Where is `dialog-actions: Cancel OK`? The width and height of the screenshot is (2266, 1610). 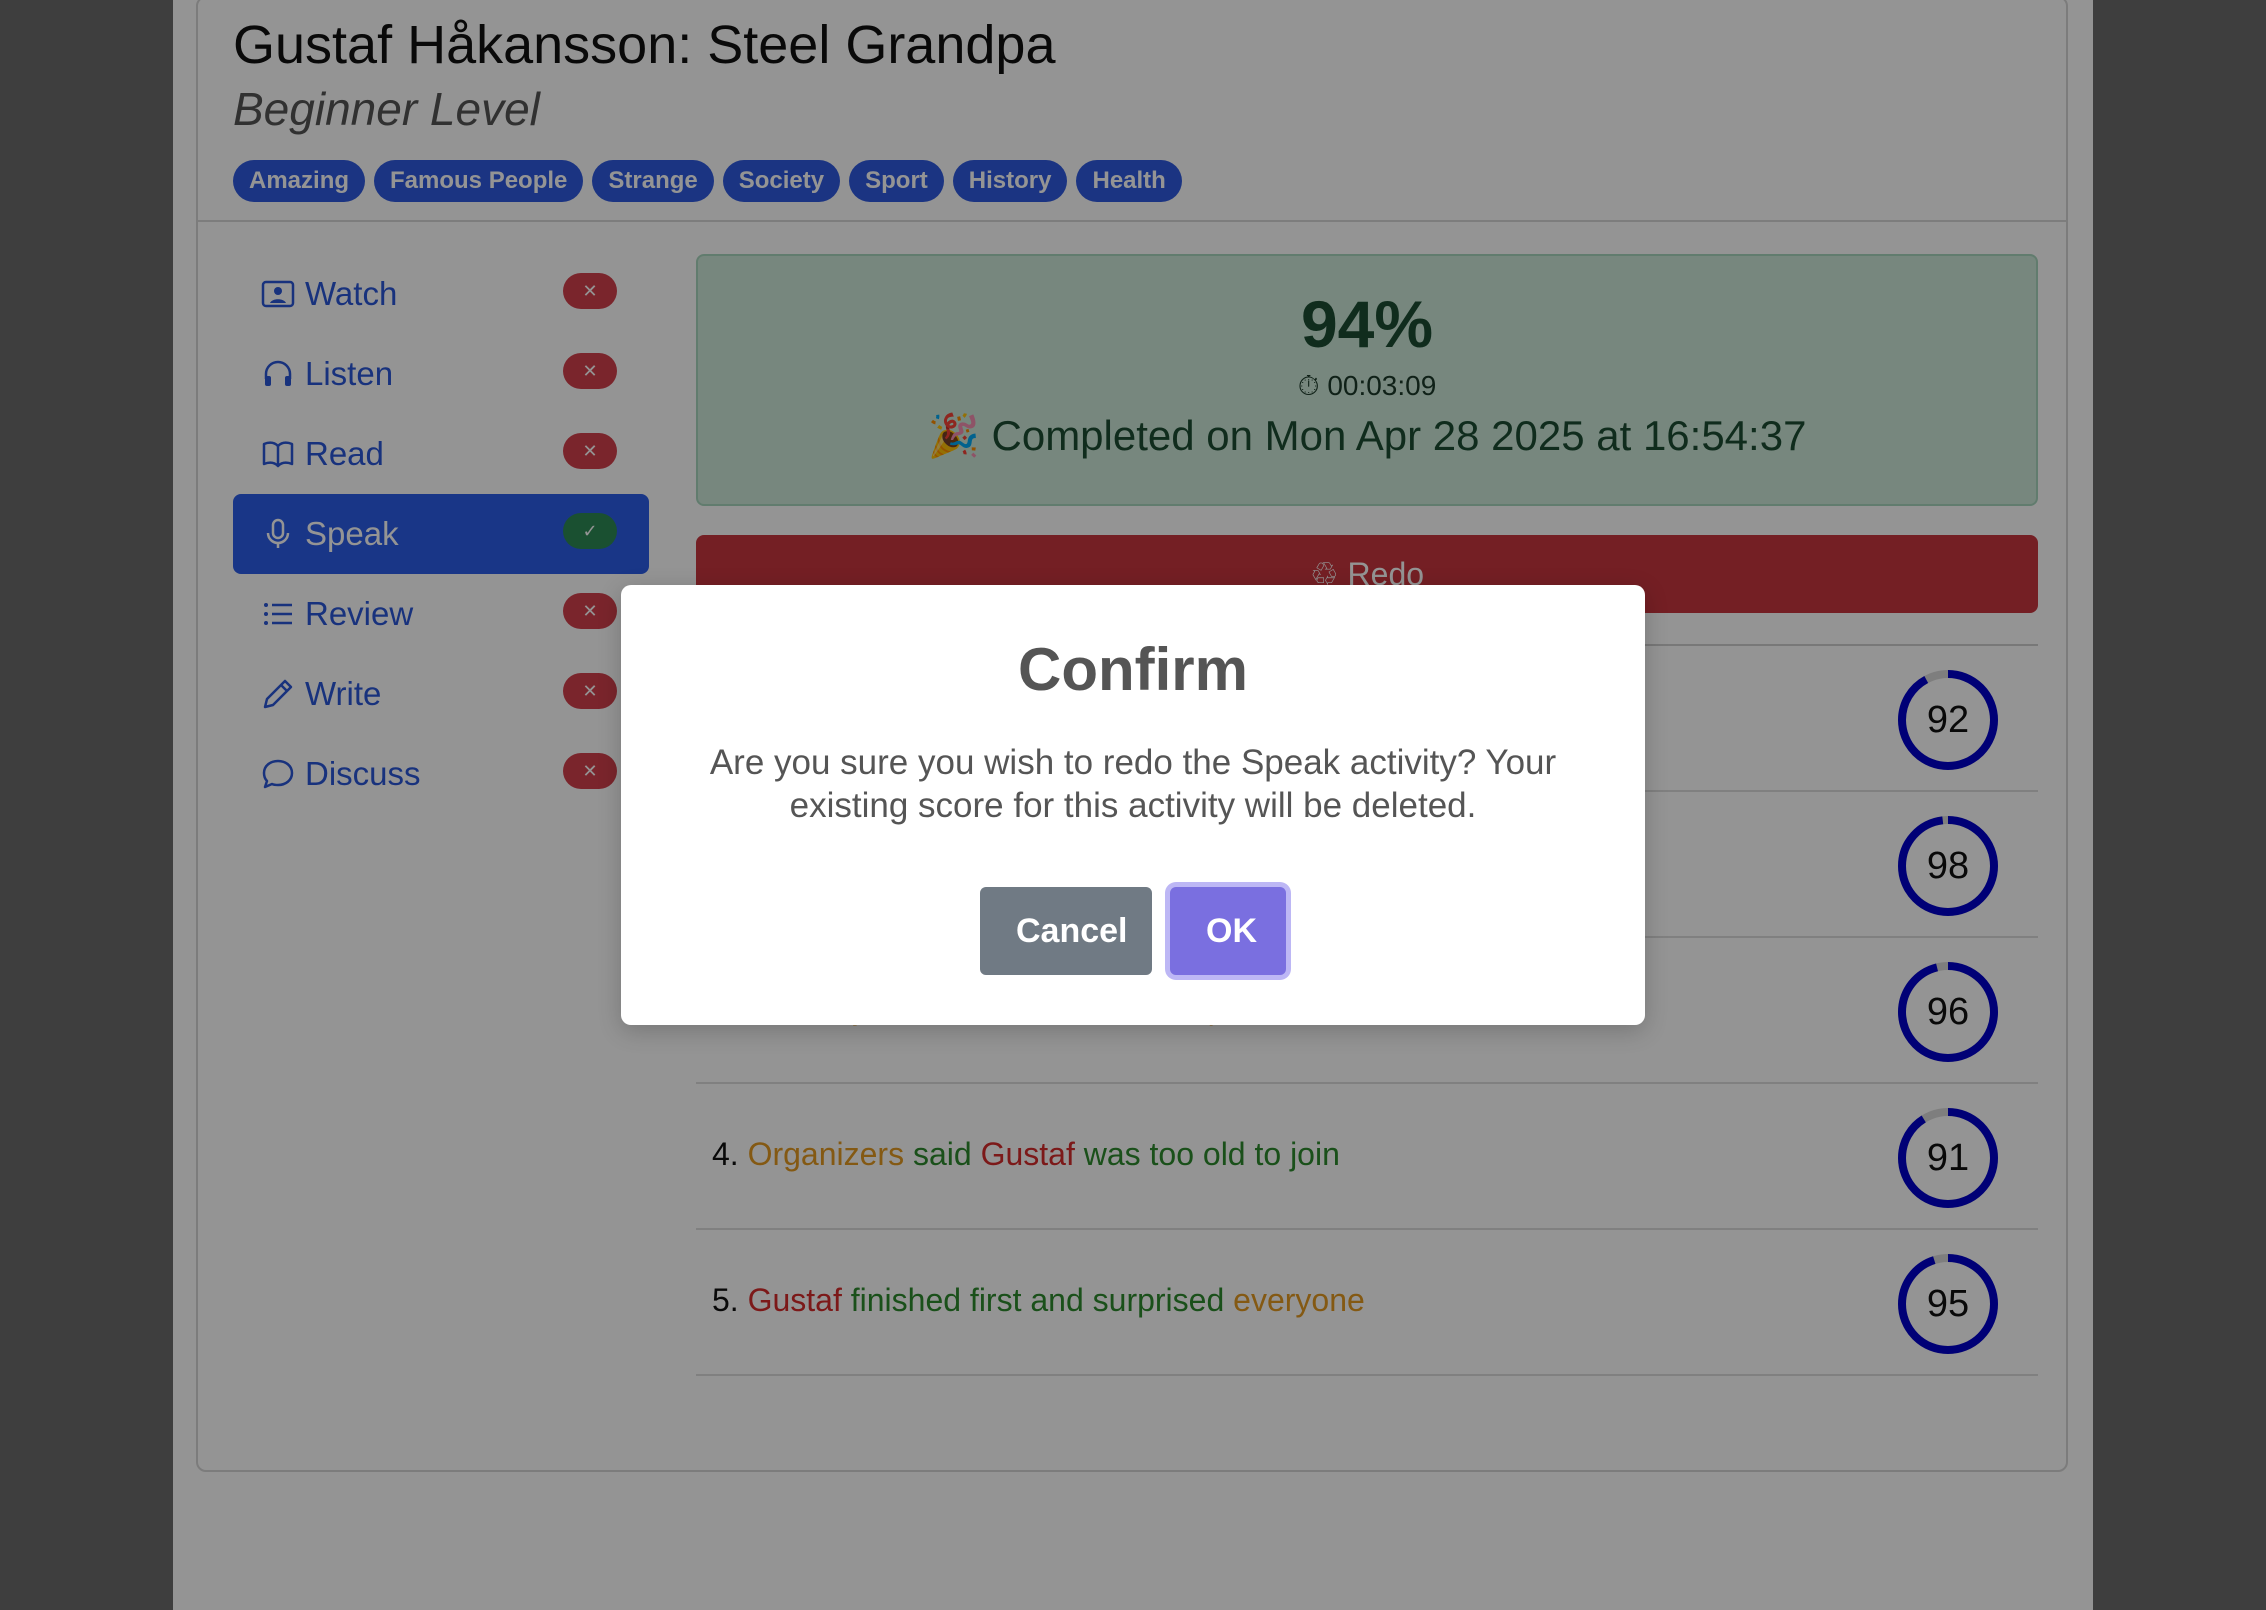
dialog-actions: Cancel OK is located at coordinates (1133, 931).